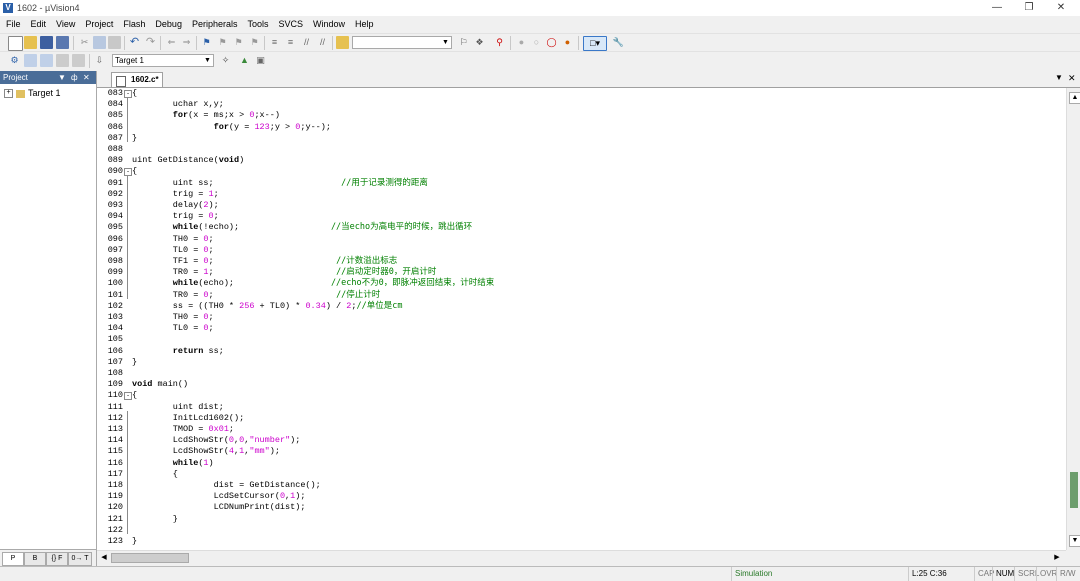 This screenshot has width=1080, height=581. Describe the element at coordinates (577, 339) in the screenshot. I see `code-line: 105` at that location.